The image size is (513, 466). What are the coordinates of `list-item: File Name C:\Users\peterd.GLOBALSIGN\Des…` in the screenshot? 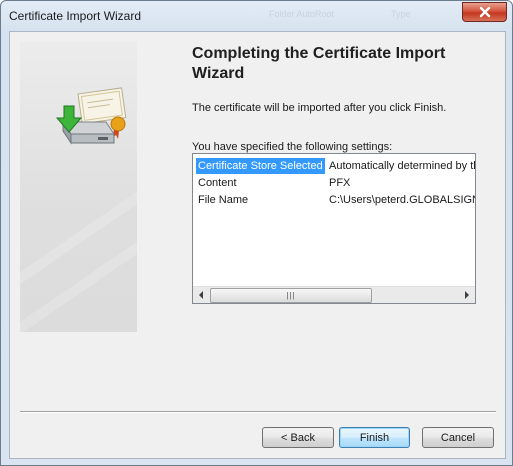 It's located at (334, 200).